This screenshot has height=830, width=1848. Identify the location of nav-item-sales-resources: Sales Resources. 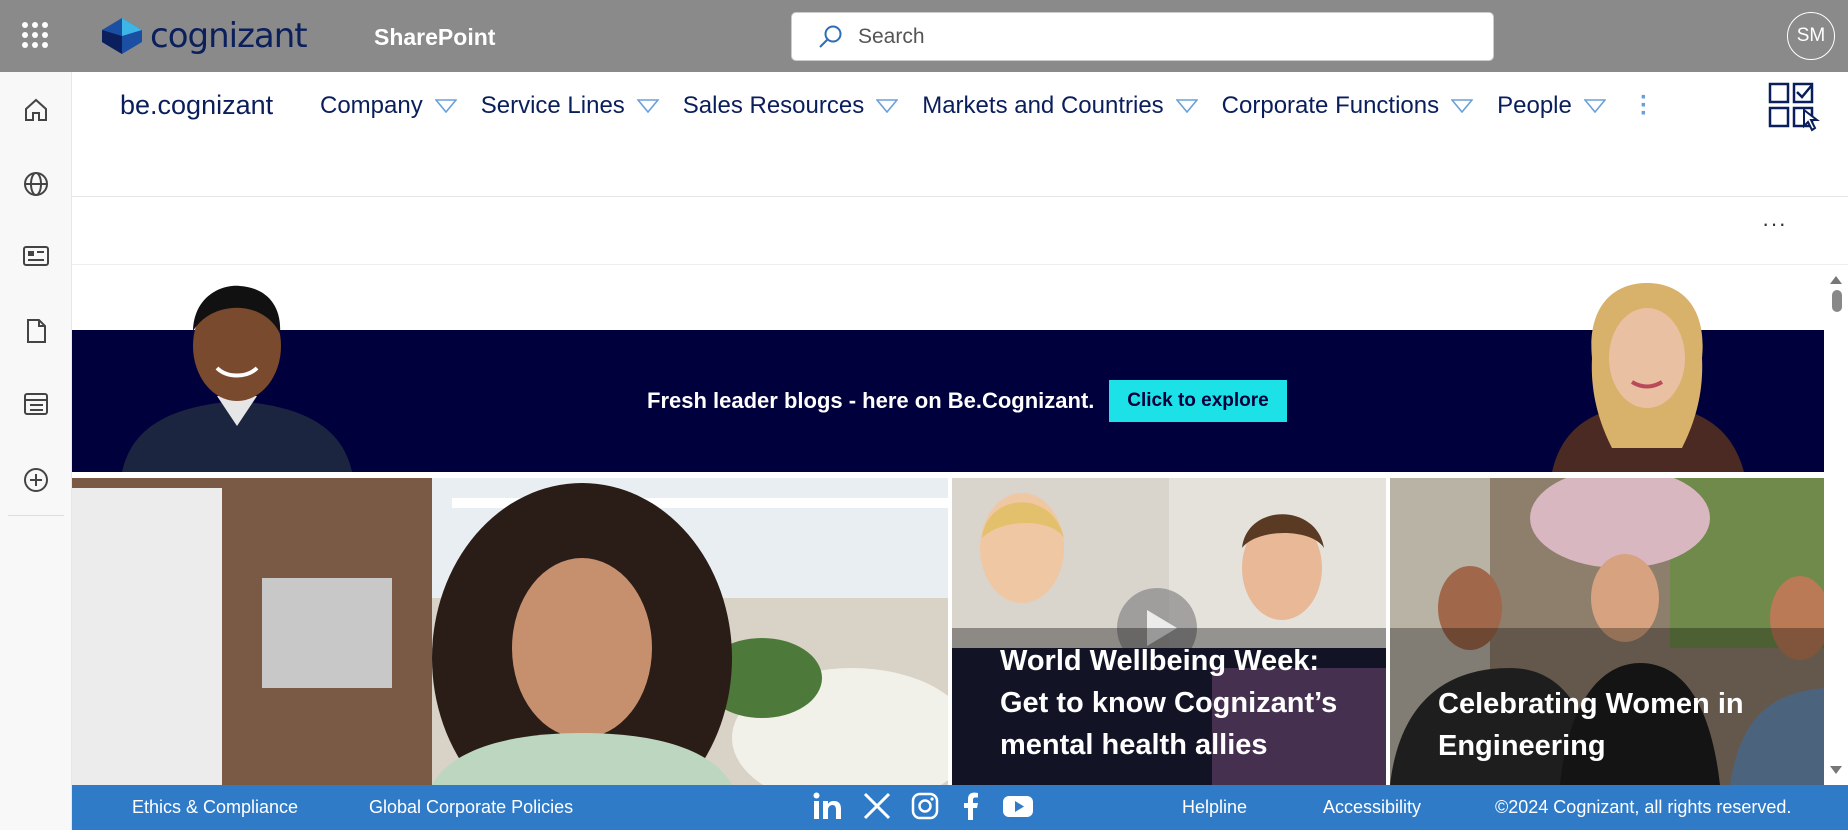
(790, 106).